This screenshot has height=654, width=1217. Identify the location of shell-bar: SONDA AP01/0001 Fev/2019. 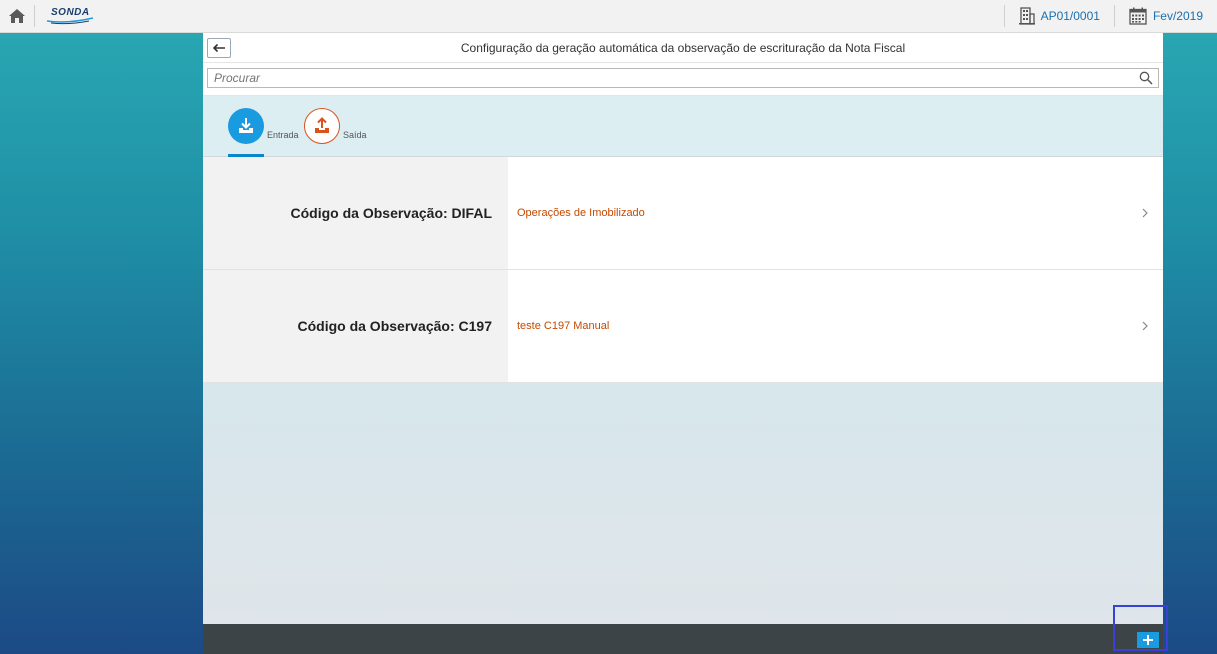
(608, 16).